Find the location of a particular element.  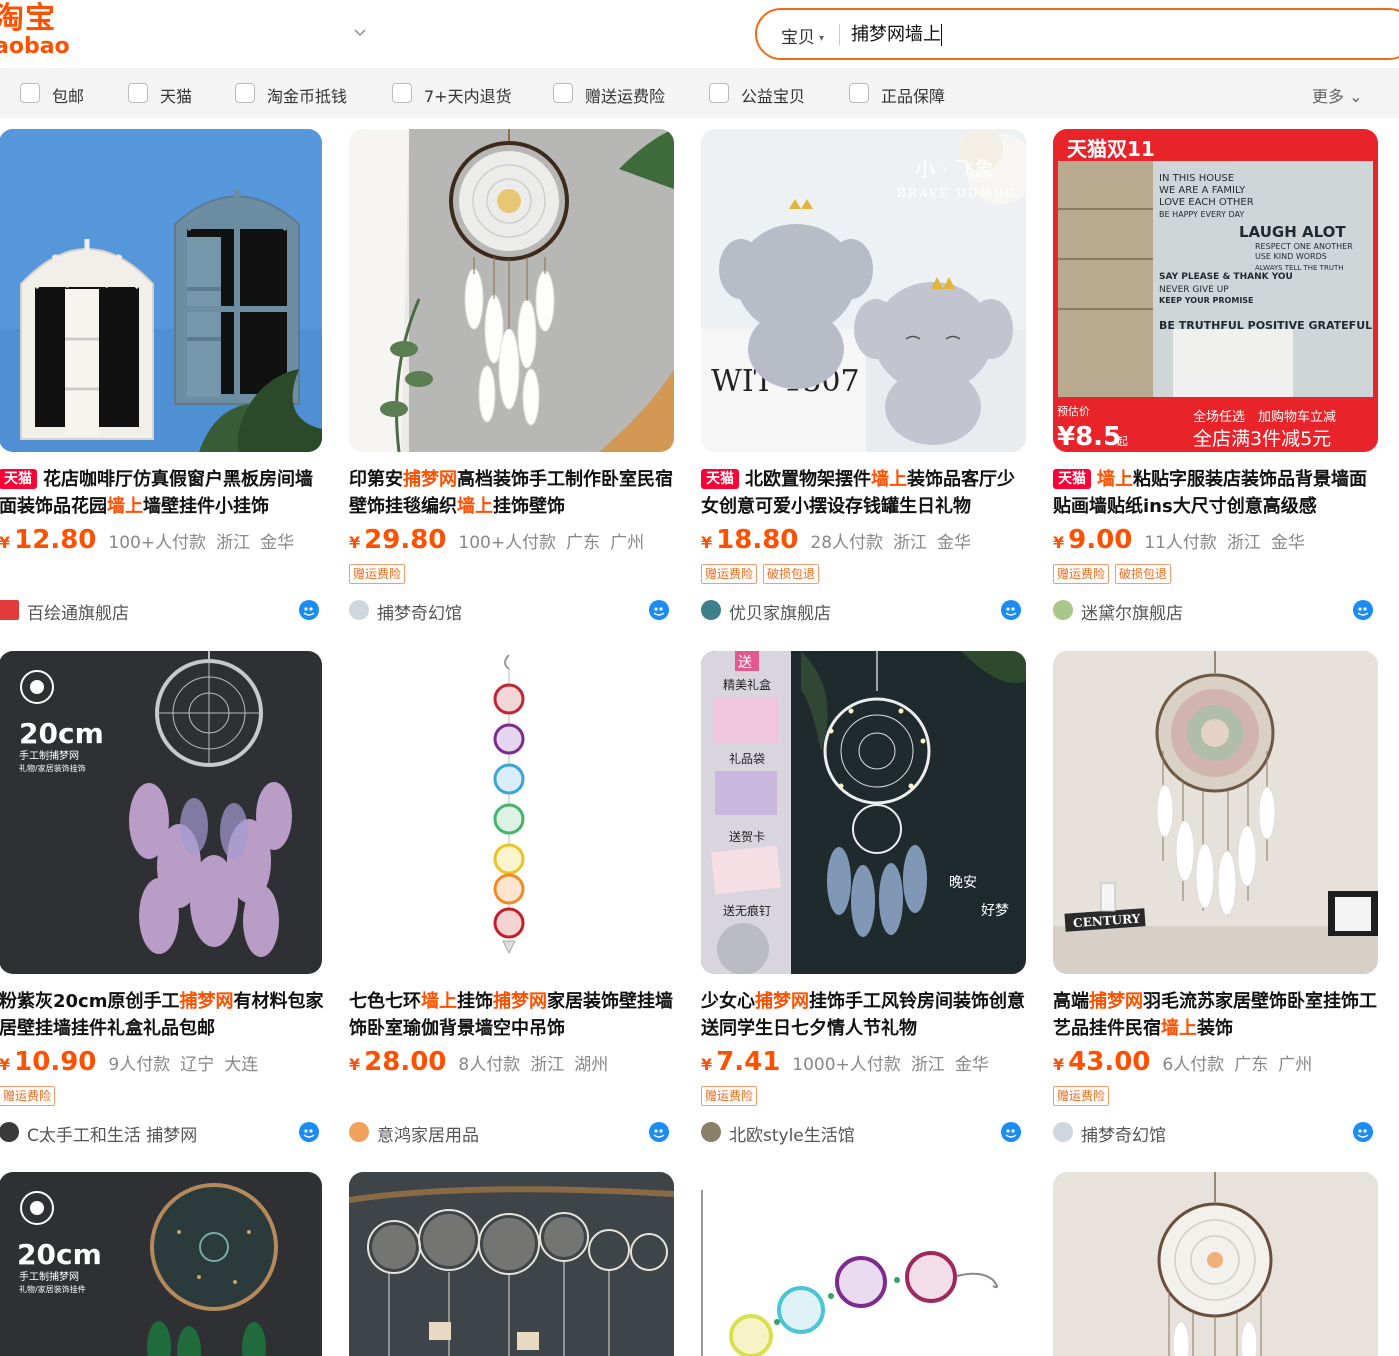

shop-row: 迷黛尔旗舰店 is located at coordinates (1214, 610).